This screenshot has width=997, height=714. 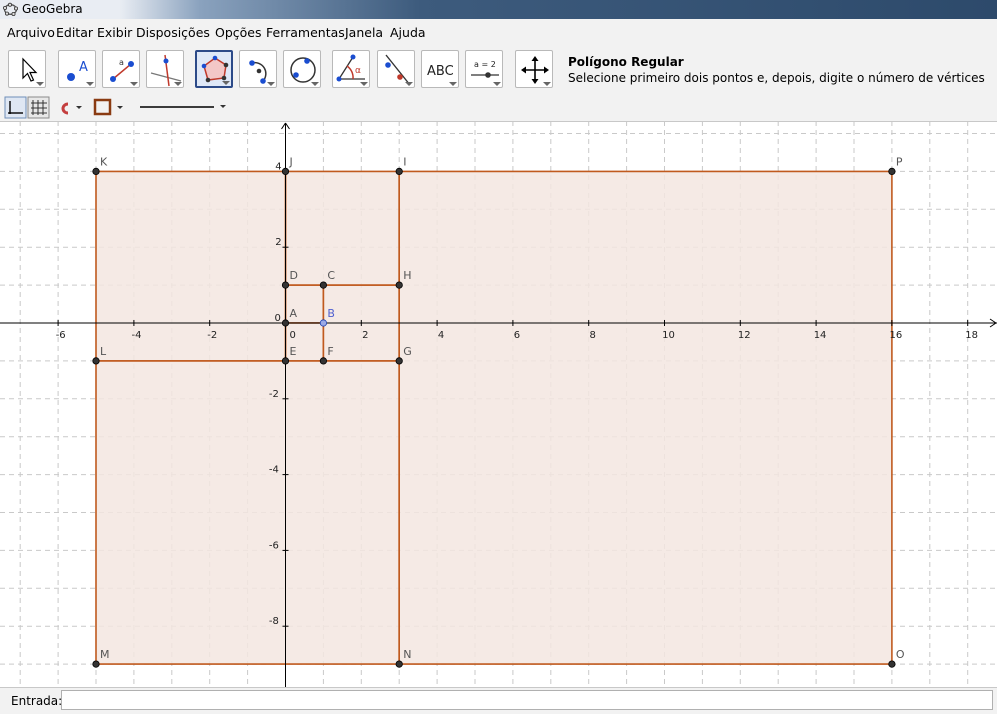 What do you see at coordinates (408, 32) in the screenshot?
I see `menu-ajuda: Ajuda` at bounding box center [408, 32].